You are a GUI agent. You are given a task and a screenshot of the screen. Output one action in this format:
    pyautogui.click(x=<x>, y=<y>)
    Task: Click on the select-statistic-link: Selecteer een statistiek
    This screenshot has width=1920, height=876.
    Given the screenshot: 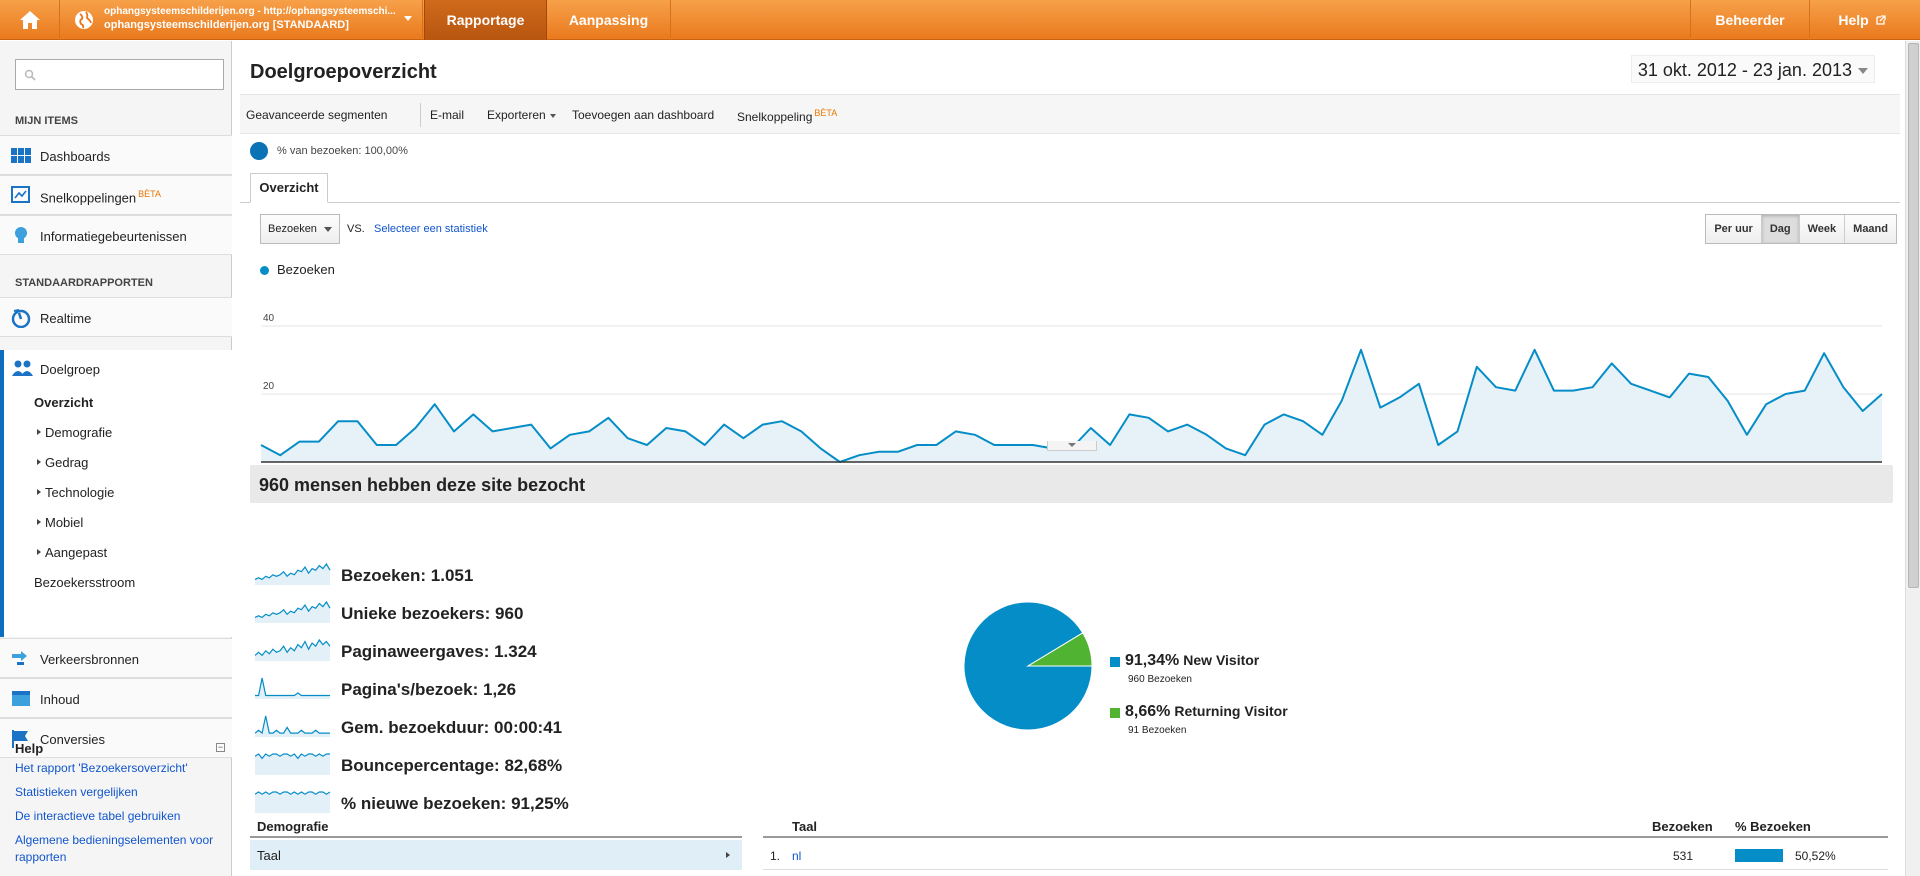 What is the action you would take?
    pyautogui.click(x=431, y=229)
    